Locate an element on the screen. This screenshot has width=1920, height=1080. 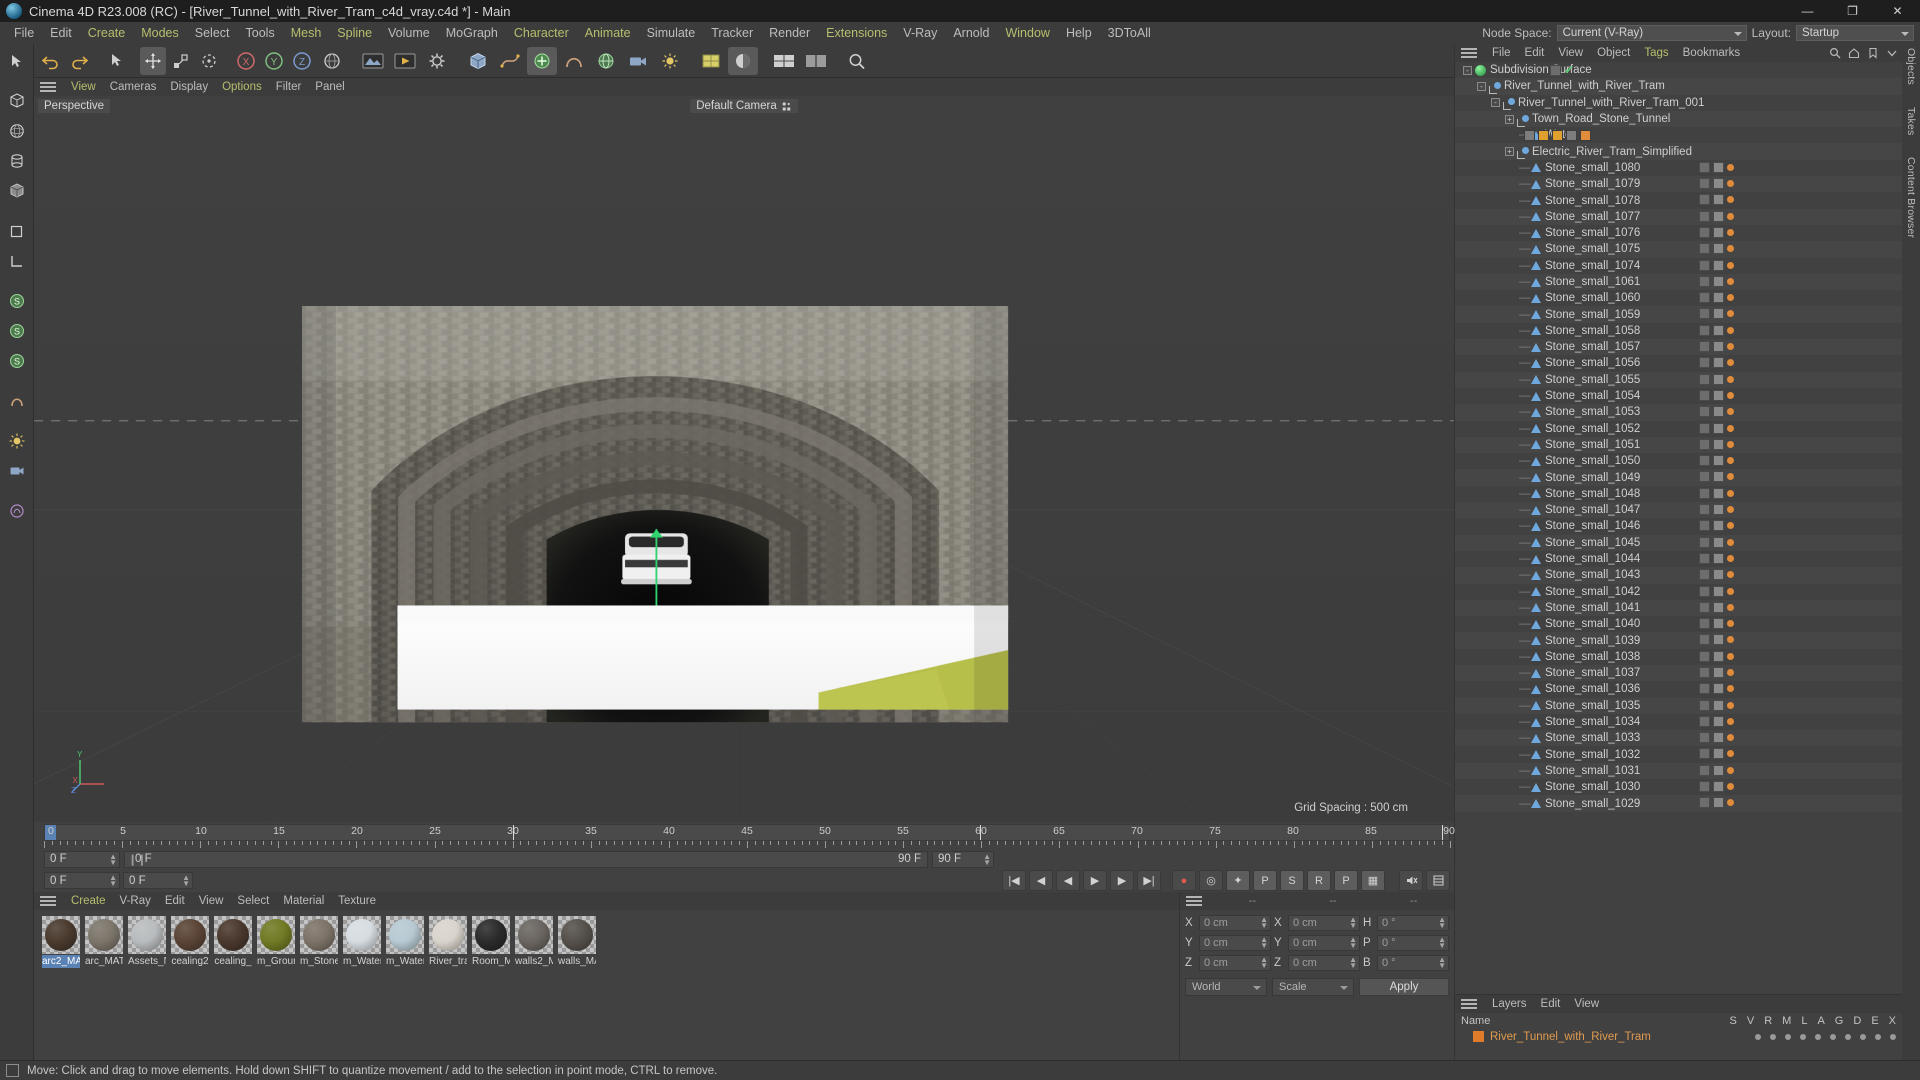
layer-column-s: S is located at coordinates (1733, 1021).